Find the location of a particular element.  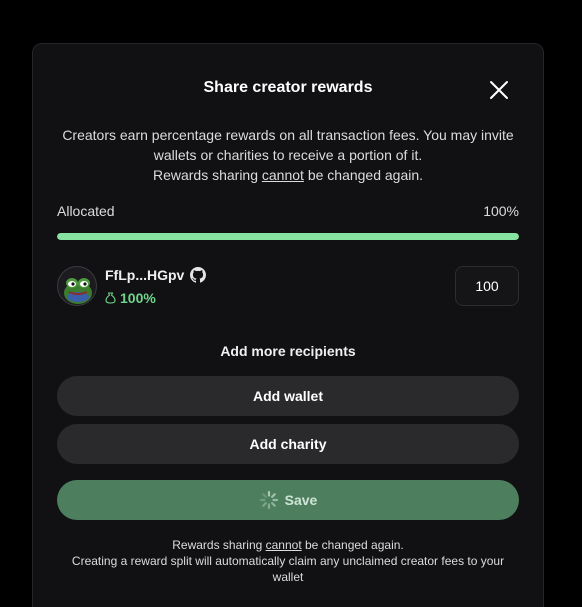

recipient-percent-input is located at coordinates (487, 286).